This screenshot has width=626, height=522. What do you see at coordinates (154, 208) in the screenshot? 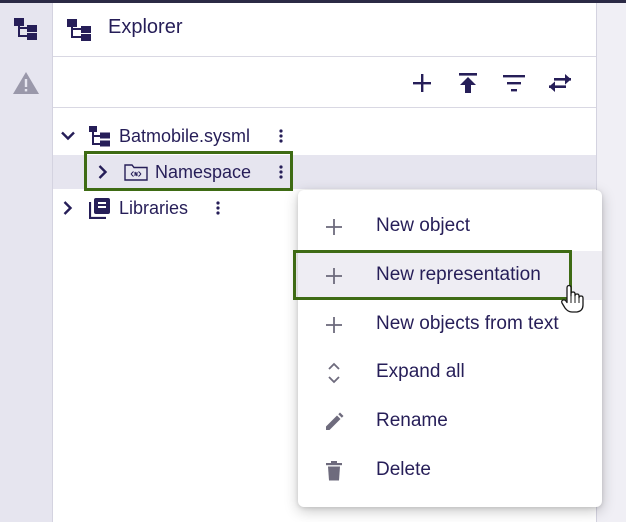
I see `tree-item-label: Libraries` at bounding box center [154, 208].